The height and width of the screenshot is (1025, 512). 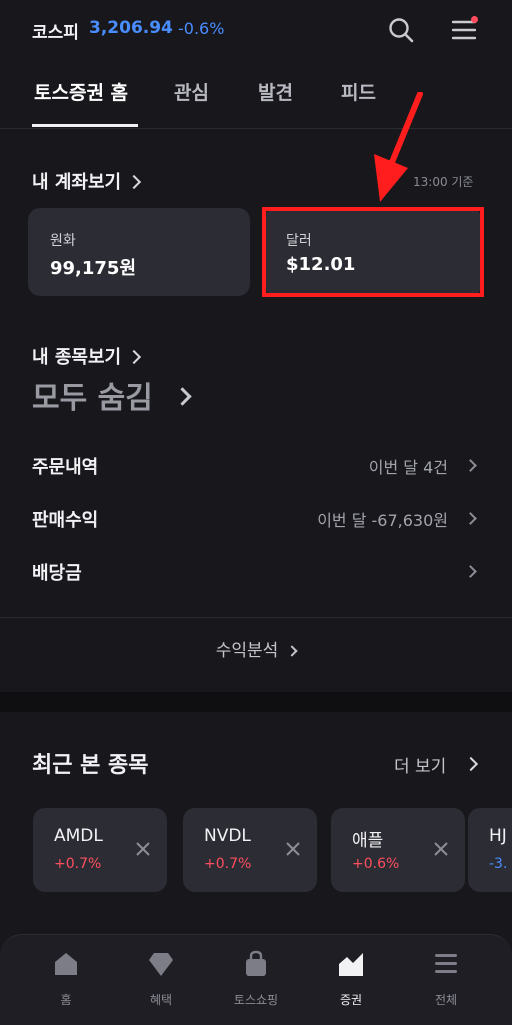 What do you see at coordinates (201, 28) in the screenshot?
I see `index-change: -0.6%` at bounding box center [201, 28].